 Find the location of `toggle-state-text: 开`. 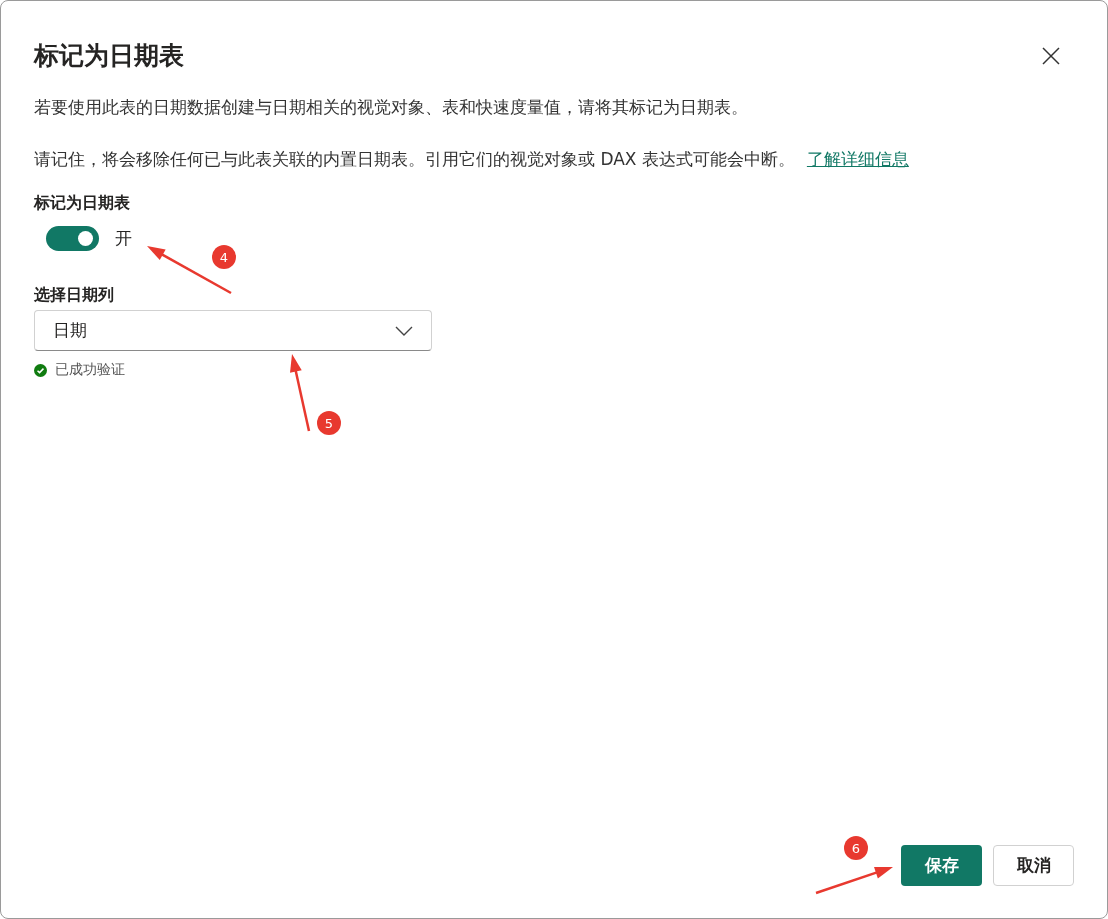

toggle-state-text: 开 is located at coordinates (123, 238).